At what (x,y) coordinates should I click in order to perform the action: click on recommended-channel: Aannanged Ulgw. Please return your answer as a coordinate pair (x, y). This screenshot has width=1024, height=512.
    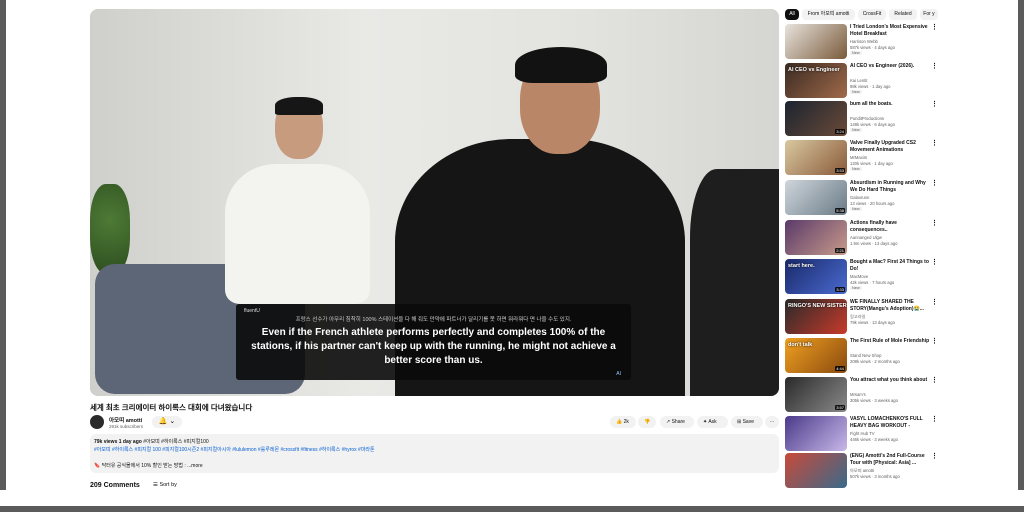
    Looking at the image, I should click on (866, 237).